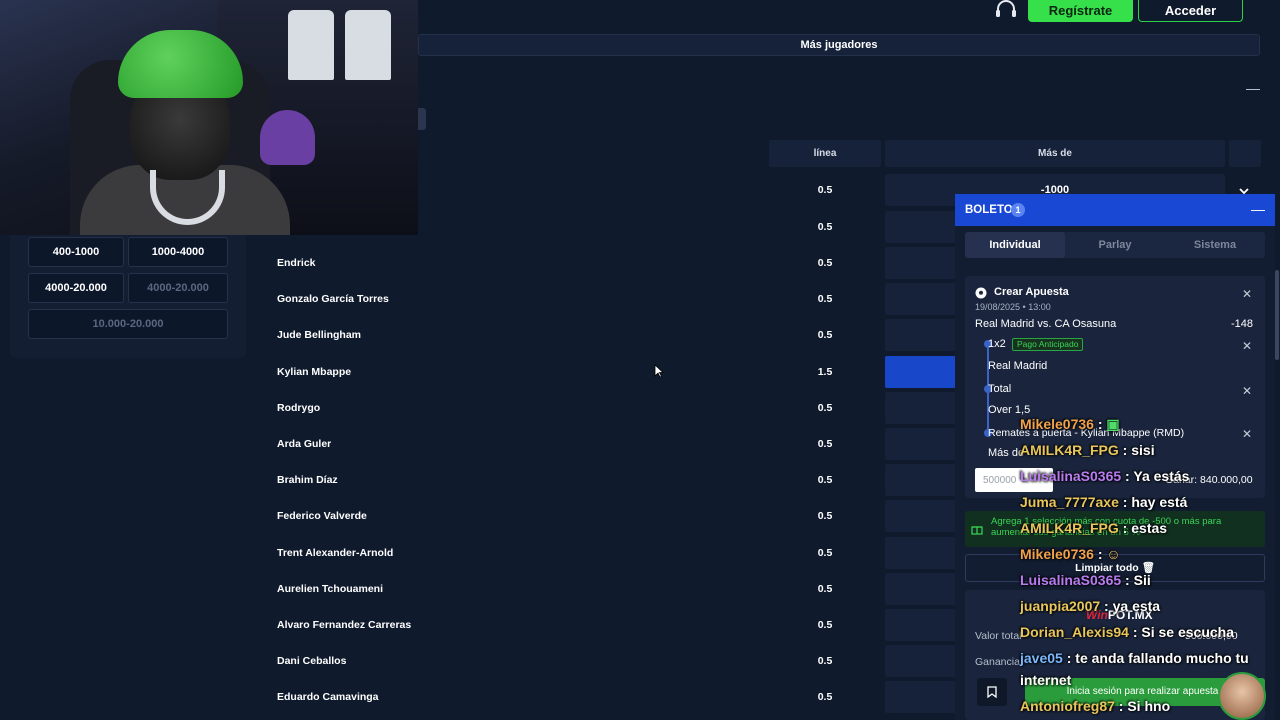 This screenshot has width=1280, height=720. I want to click on chat-message: Mikele0736 : ▣, so click(1070, 424).